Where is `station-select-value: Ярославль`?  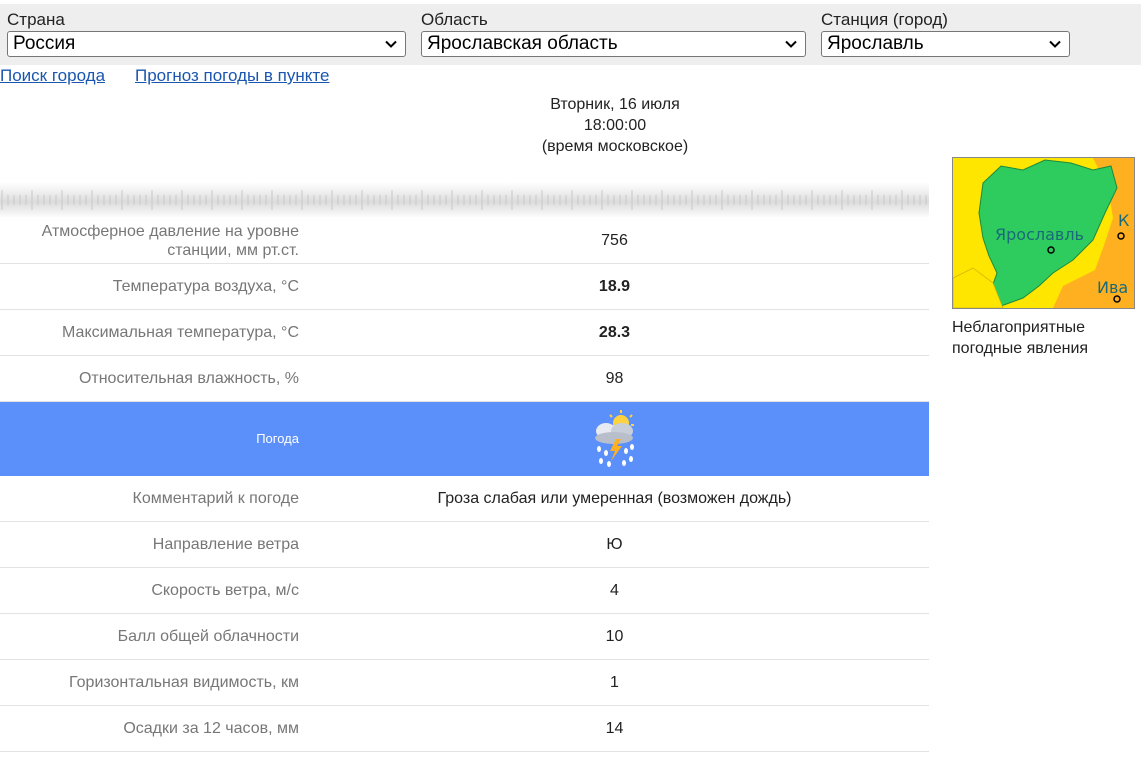 station-select-value: Ярославль is located at coordinates (875, 43).